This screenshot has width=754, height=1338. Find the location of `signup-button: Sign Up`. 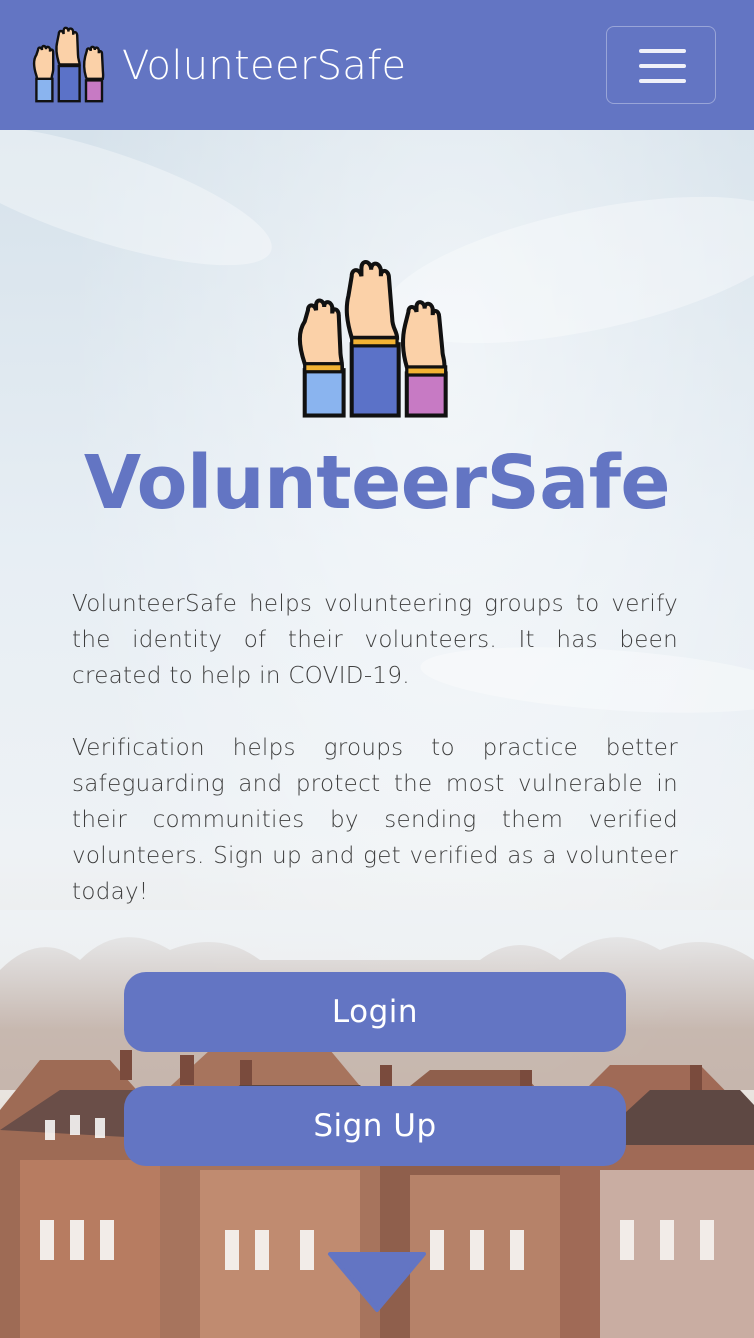

signup-button: Sign Up is located at coordinates (375, 1126).